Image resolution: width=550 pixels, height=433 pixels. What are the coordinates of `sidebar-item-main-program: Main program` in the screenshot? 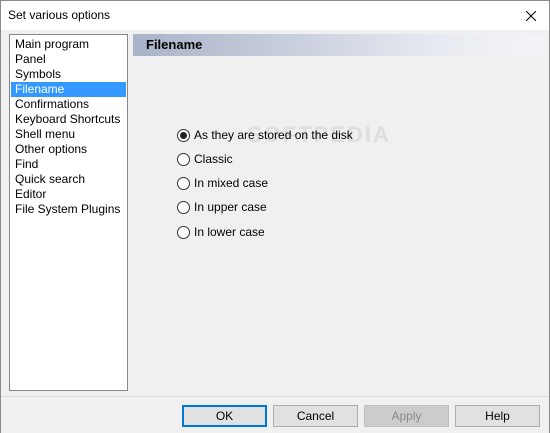 It's located at (68, 44).